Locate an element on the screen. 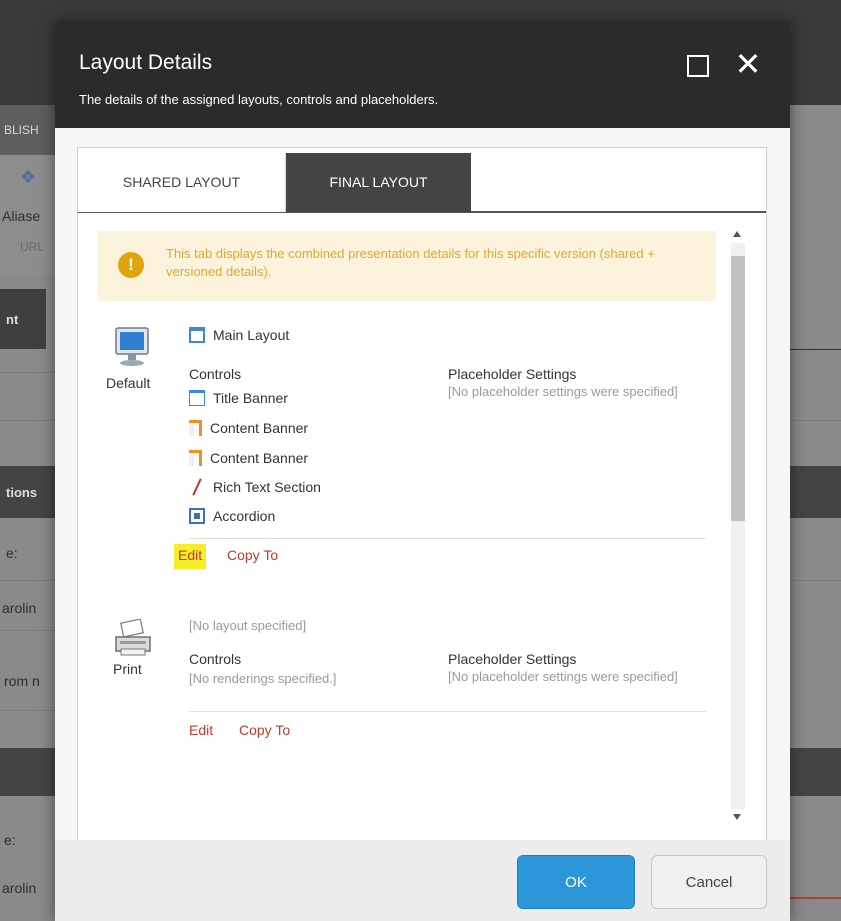 The width and height of the screenshot is (841, 921). device-name: Default is located at coordinates (128, 383).